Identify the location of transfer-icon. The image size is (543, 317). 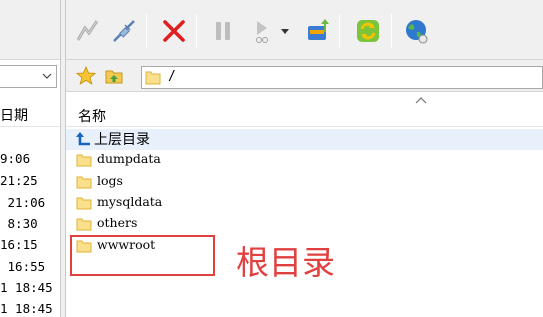
(318, 29).